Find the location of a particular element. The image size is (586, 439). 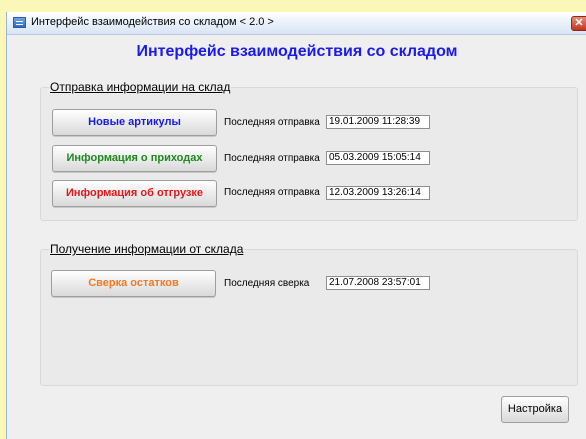

stock-reconciliation-button: Сверка остатков is located at coordinates (133, 283).